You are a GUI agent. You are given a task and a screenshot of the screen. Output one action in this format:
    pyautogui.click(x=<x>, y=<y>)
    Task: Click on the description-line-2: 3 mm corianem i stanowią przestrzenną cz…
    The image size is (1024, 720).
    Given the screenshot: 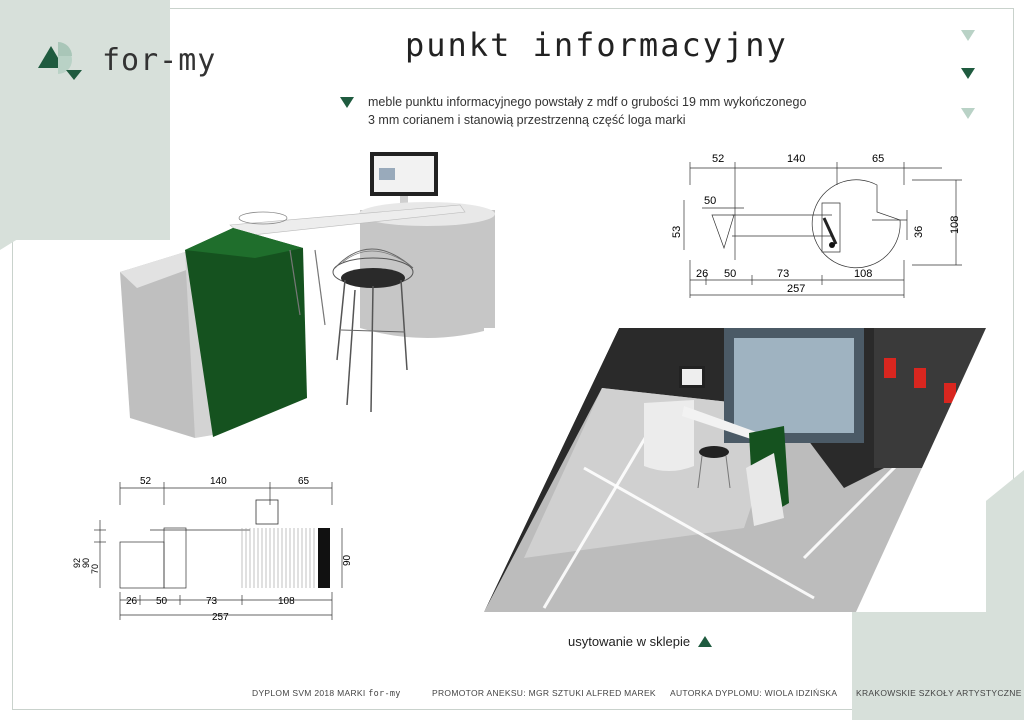 What is the action you would take?
    pyautogui.click(x=527, y=120)
    